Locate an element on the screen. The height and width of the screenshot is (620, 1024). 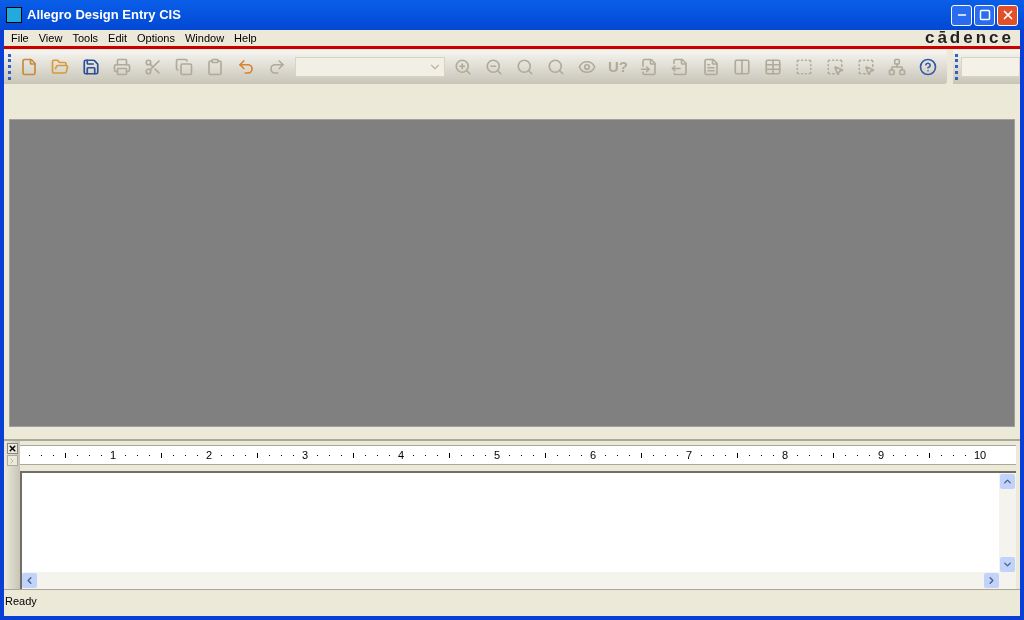
ruler-label: 1 is located at coordinates (114, 455).